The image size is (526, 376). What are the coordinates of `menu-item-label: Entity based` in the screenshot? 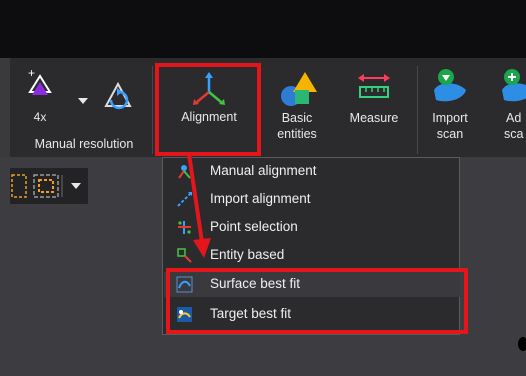 It's located at (247, 254).